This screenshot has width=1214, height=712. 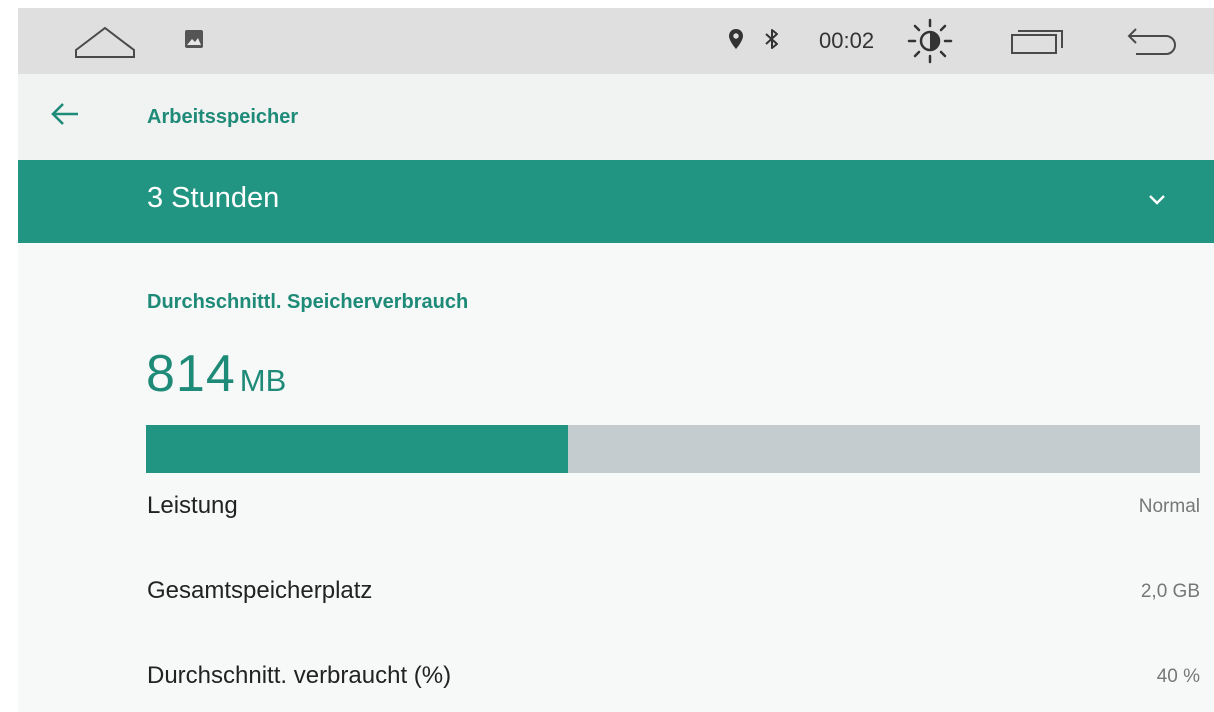 I want to click on location-icon, so click(x=736, y=39).